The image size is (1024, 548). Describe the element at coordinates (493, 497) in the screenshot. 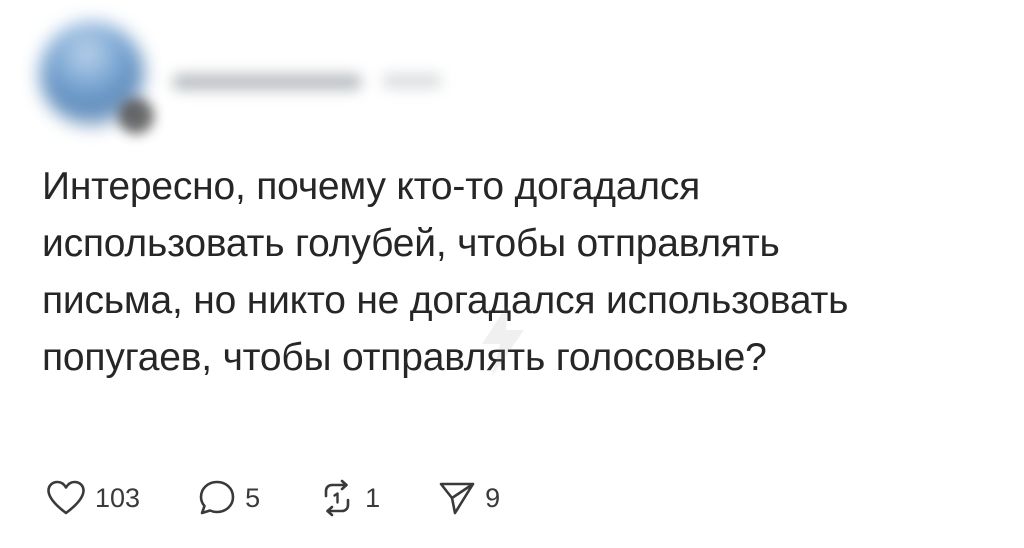

I see `share-count: 9` at that location.